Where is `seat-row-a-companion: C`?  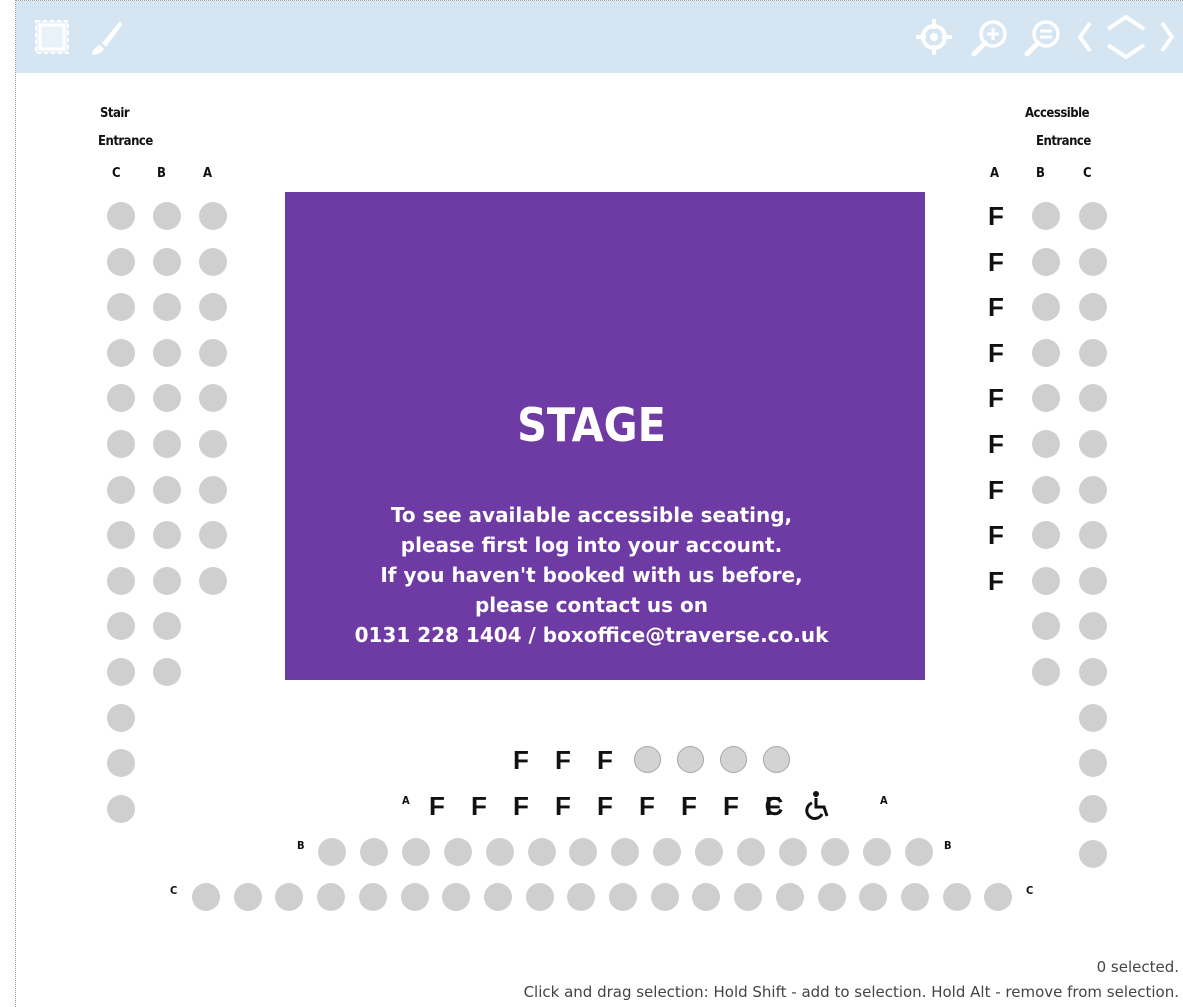 seat-row-a-companion: C is located at coordinates (774, 806).